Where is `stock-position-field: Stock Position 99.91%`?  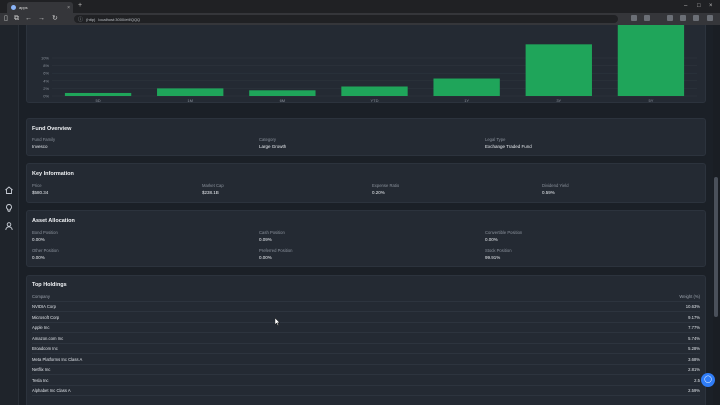 stock-position-field: Stock Position 99.91% is located at coordinates (498, 254).